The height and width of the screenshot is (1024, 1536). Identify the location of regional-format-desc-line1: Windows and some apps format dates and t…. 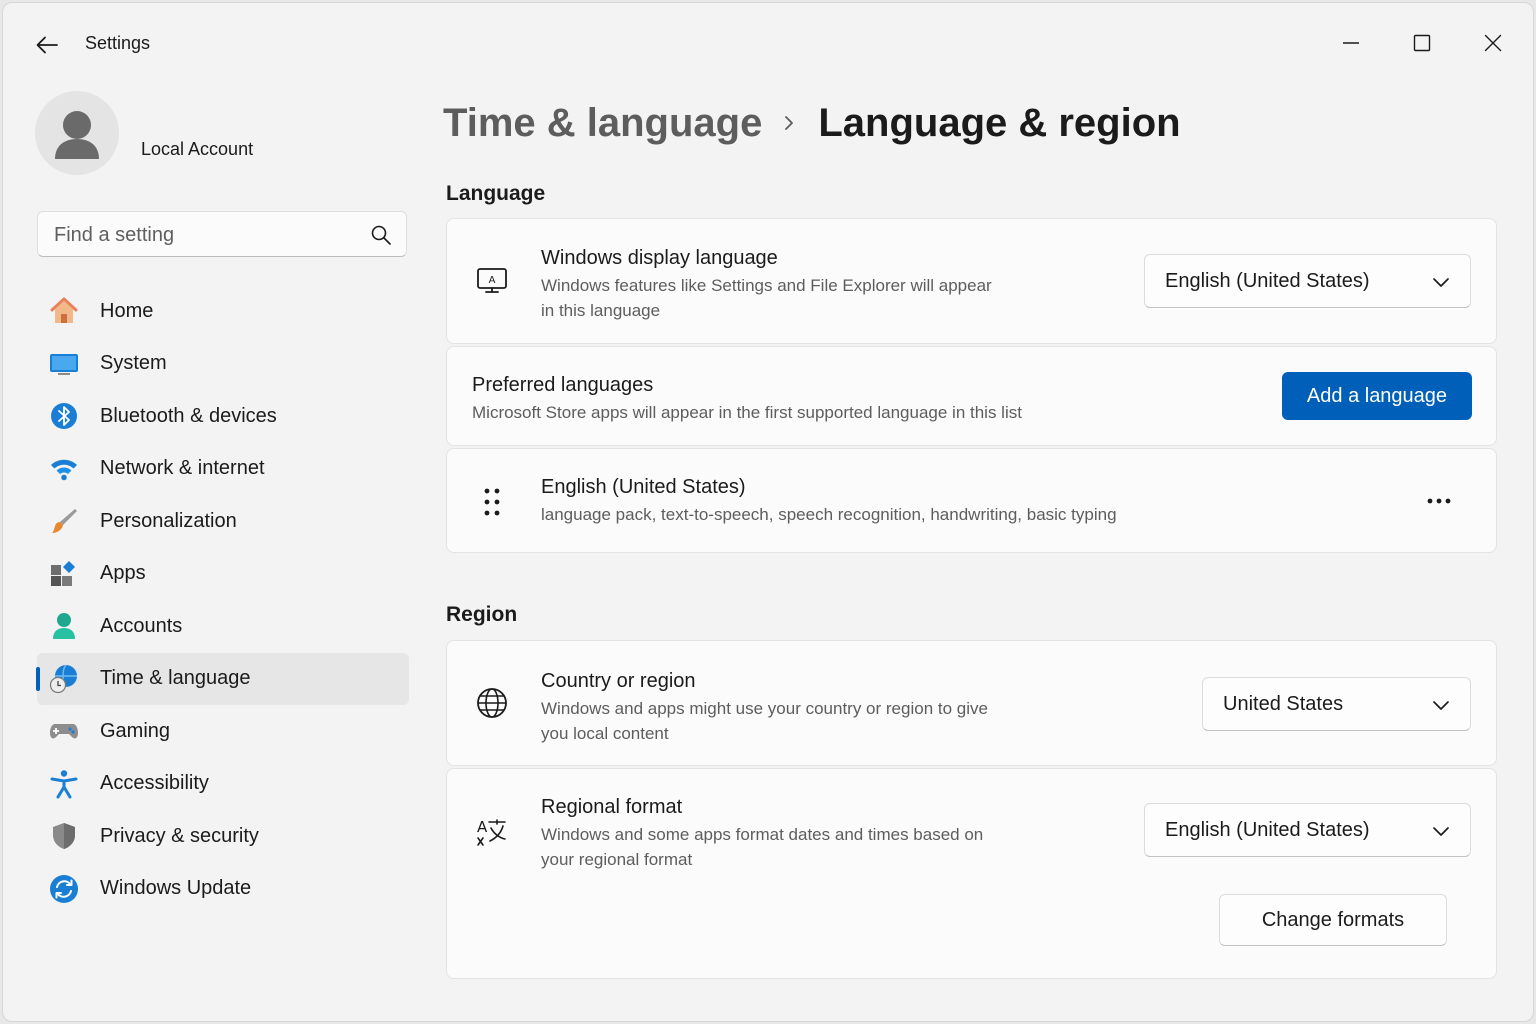
(762, 834).